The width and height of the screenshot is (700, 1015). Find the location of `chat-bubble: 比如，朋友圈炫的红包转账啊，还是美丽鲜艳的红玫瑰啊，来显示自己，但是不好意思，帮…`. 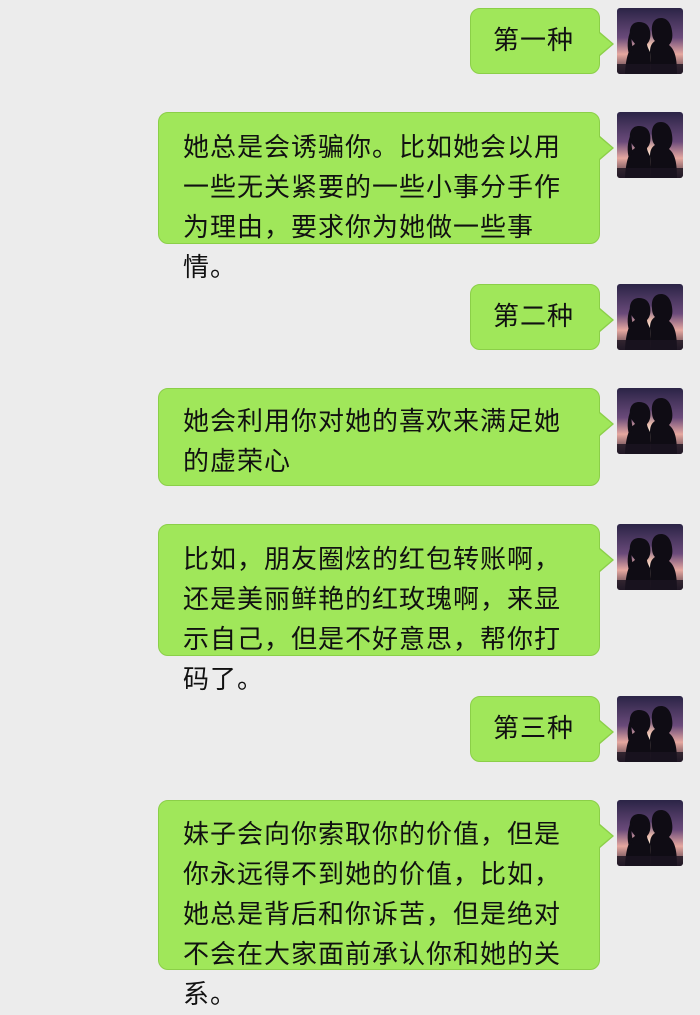

chat-bubble: 比如，朋友圈炫的红包转账啊，还是美丽鲜艳的红玫瑰啊，来显示自己，但是不好意思，帮… is located at coordinates (386, 609).